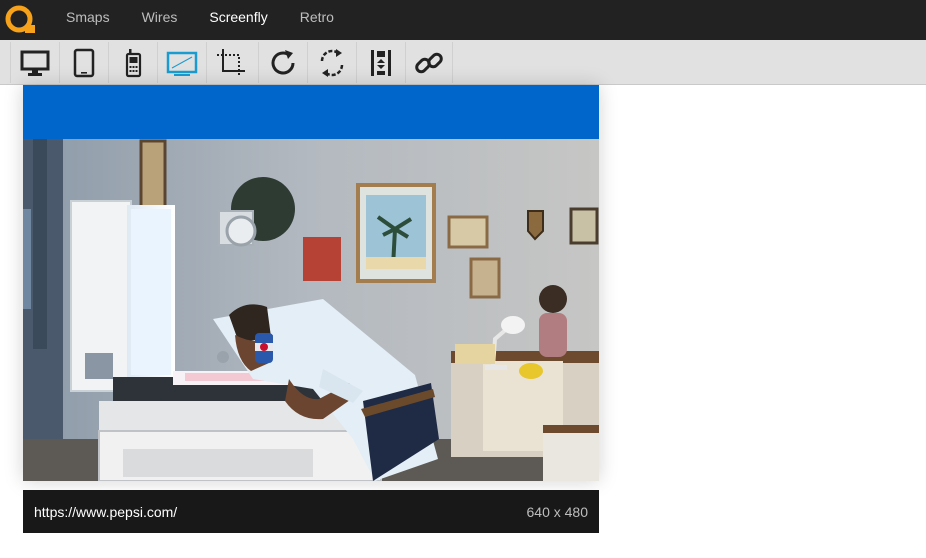  I want to click on ruler-tick: 200, so click(0, 228).